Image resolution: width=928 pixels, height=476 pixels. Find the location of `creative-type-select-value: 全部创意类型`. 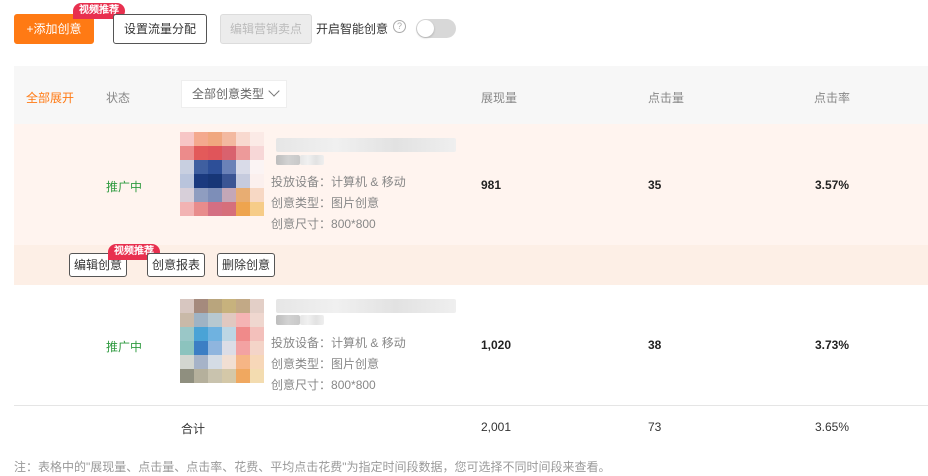

creative-type-select-value: 全部创意类型 is located at coordinates (228, 94).